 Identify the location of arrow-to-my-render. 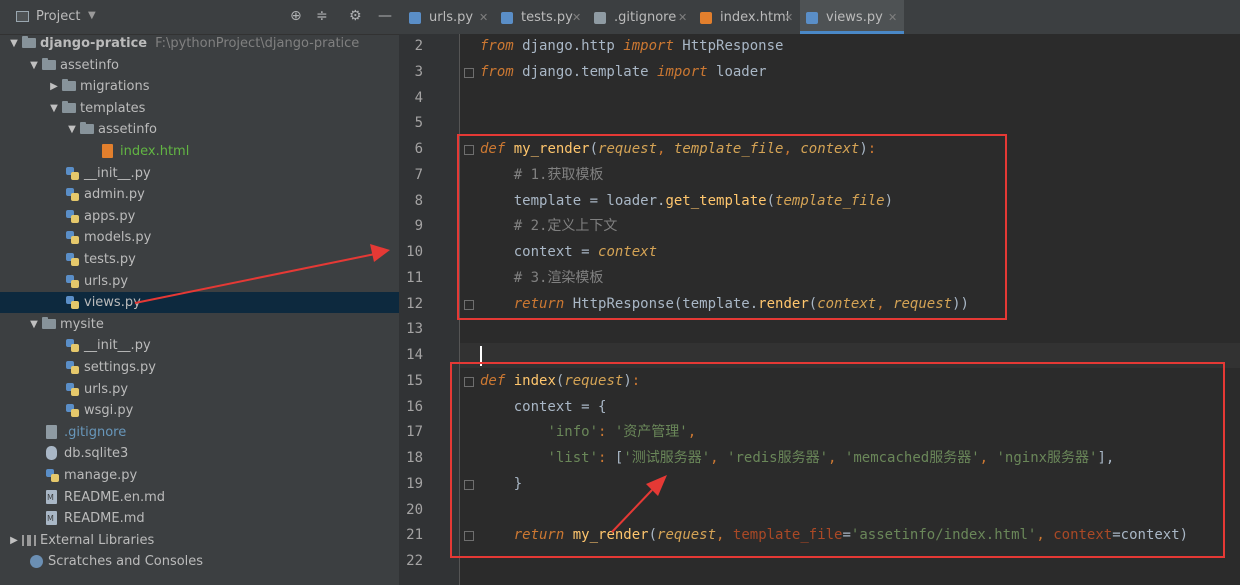
(262, 274).